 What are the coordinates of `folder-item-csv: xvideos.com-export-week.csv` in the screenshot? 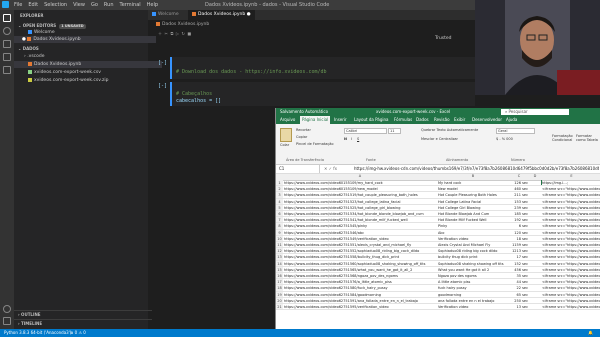 It's located at (88, 72).